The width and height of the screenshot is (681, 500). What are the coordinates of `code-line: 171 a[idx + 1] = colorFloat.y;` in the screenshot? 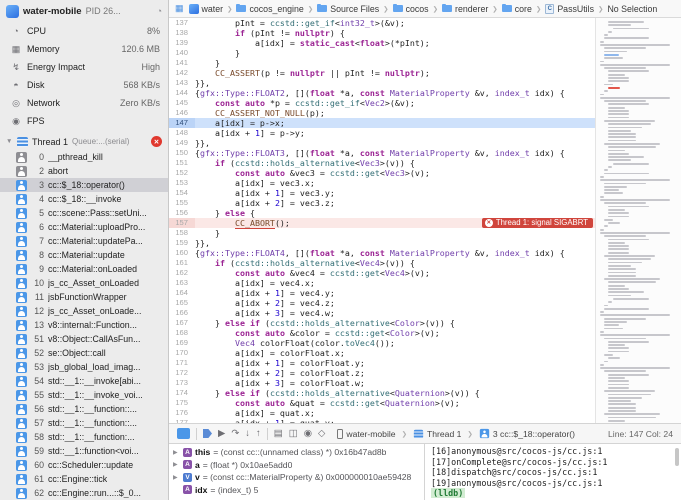 It's located at (382, 363).